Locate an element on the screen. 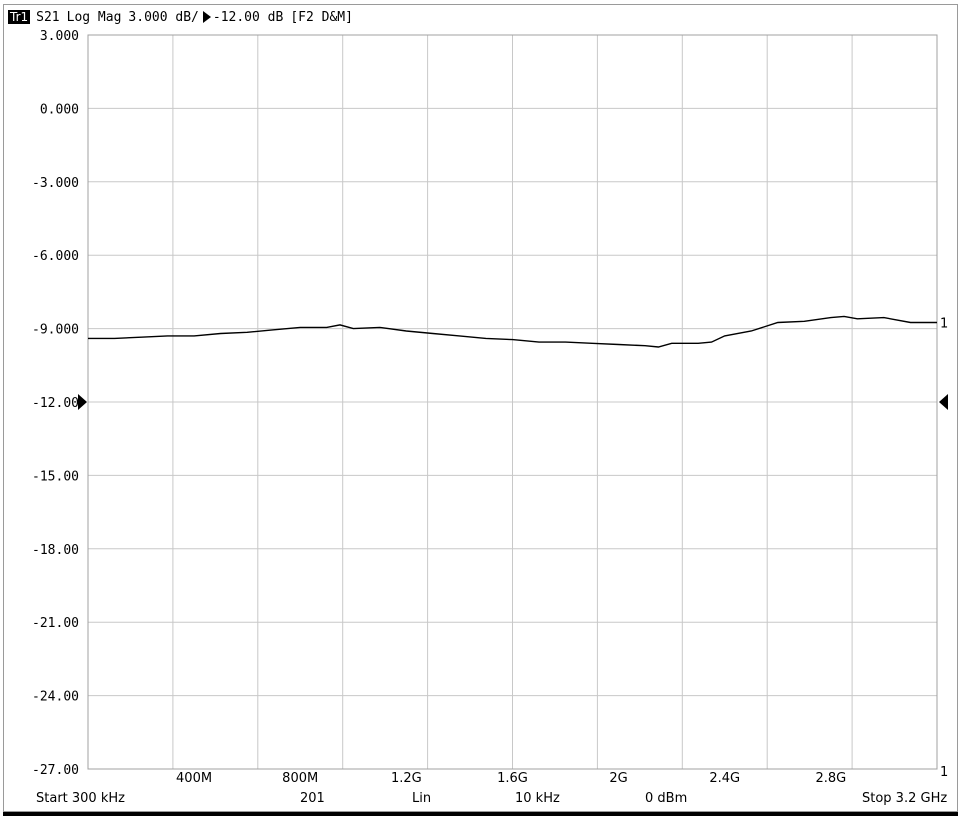 The width and height of the screenshot is (962, 816). y-tick-label: -9.000 is located at coordinates (55, 330).